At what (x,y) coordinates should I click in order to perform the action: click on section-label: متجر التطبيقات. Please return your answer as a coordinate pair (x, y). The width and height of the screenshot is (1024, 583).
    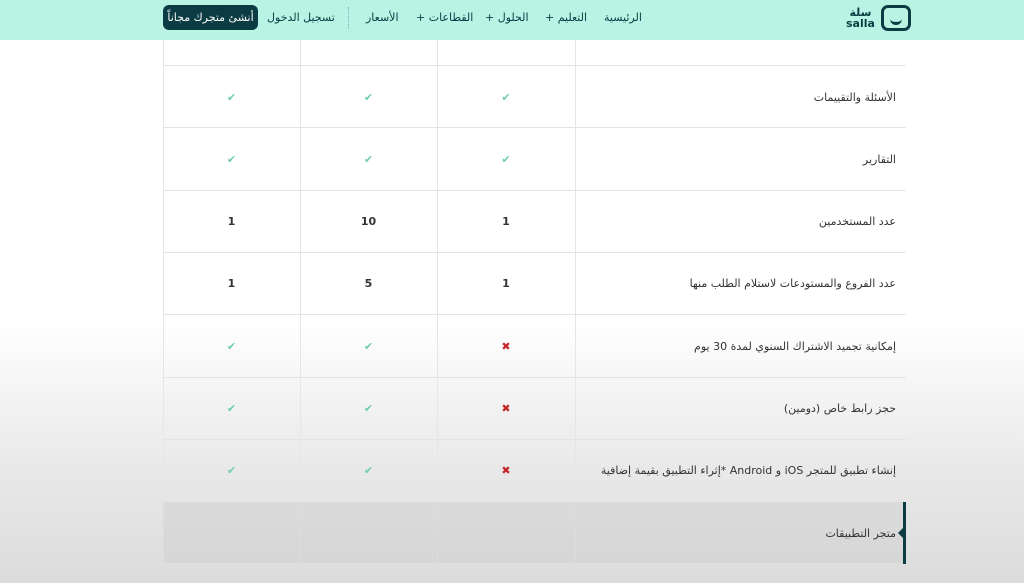
    Looking at the image, I should click on (860, 533).